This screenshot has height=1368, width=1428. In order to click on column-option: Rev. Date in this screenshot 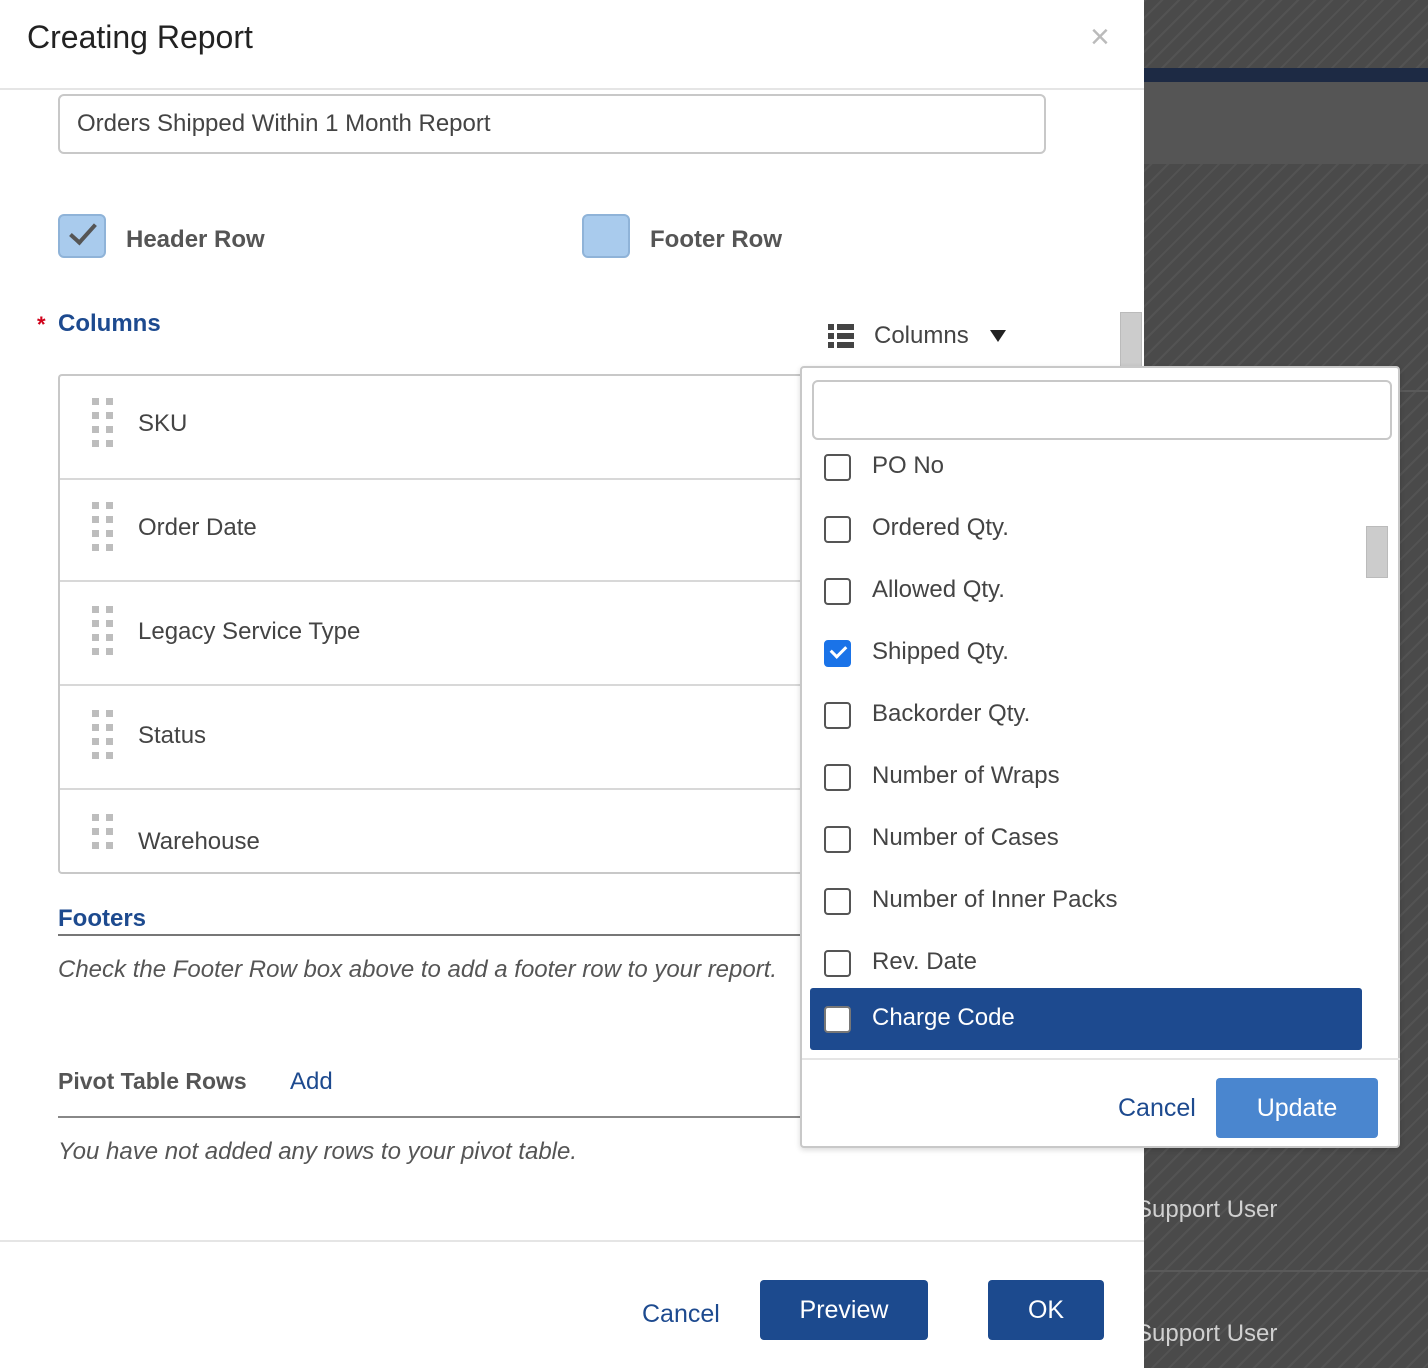, I will do `click(1086, 963)`.